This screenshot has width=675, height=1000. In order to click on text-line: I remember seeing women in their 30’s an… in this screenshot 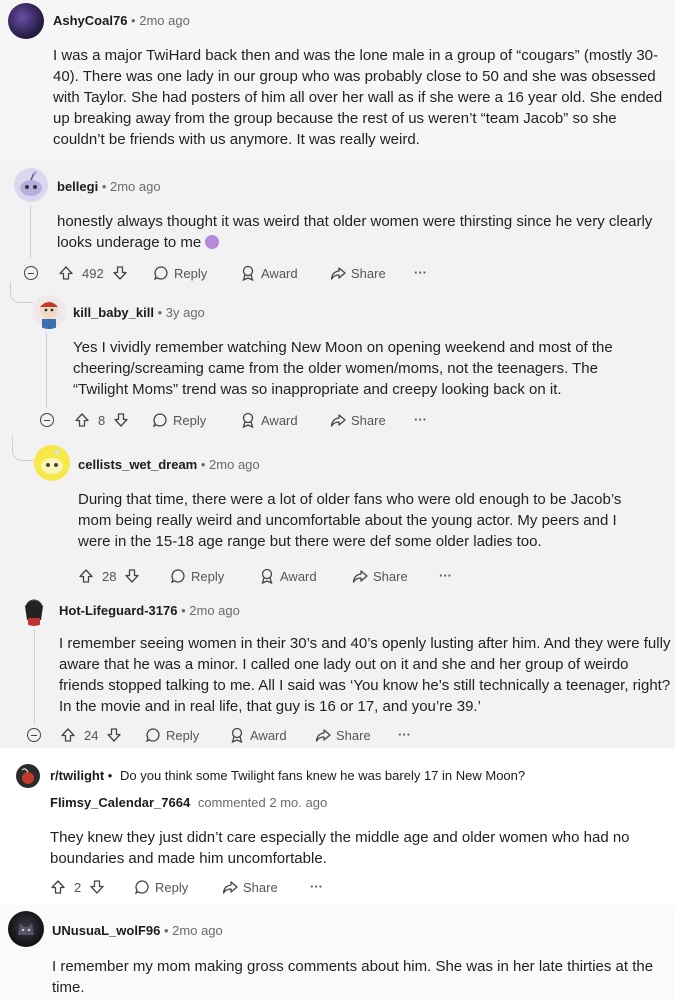, I will do `click(365, 643)`.